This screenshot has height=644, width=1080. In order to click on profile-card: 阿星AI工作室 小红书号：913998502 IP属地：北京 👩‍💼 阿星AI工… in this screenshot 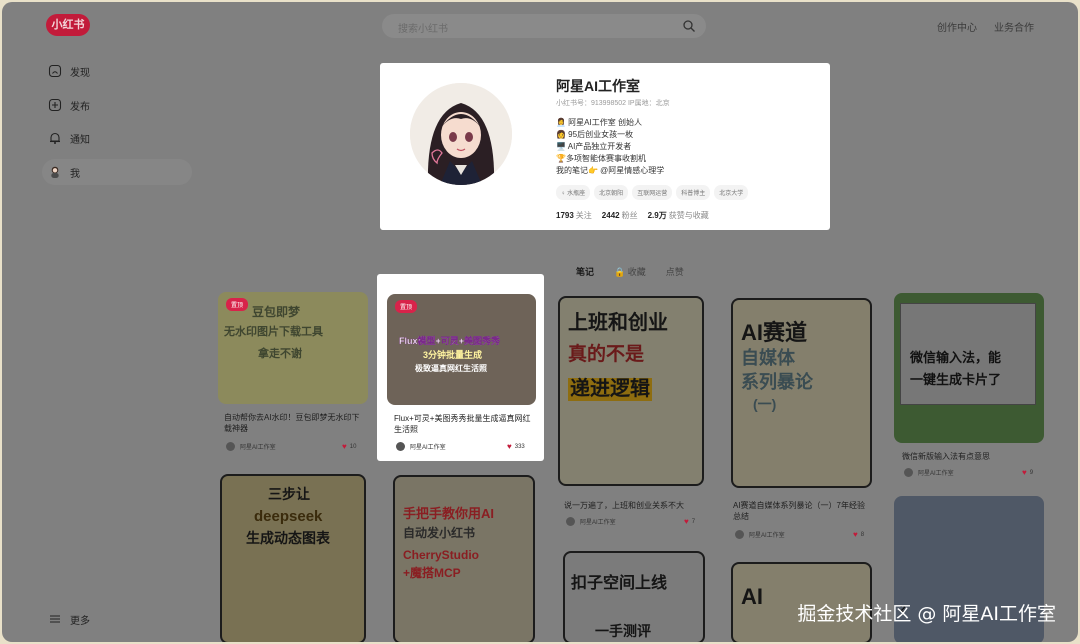, I will do `click(605, 146)`.